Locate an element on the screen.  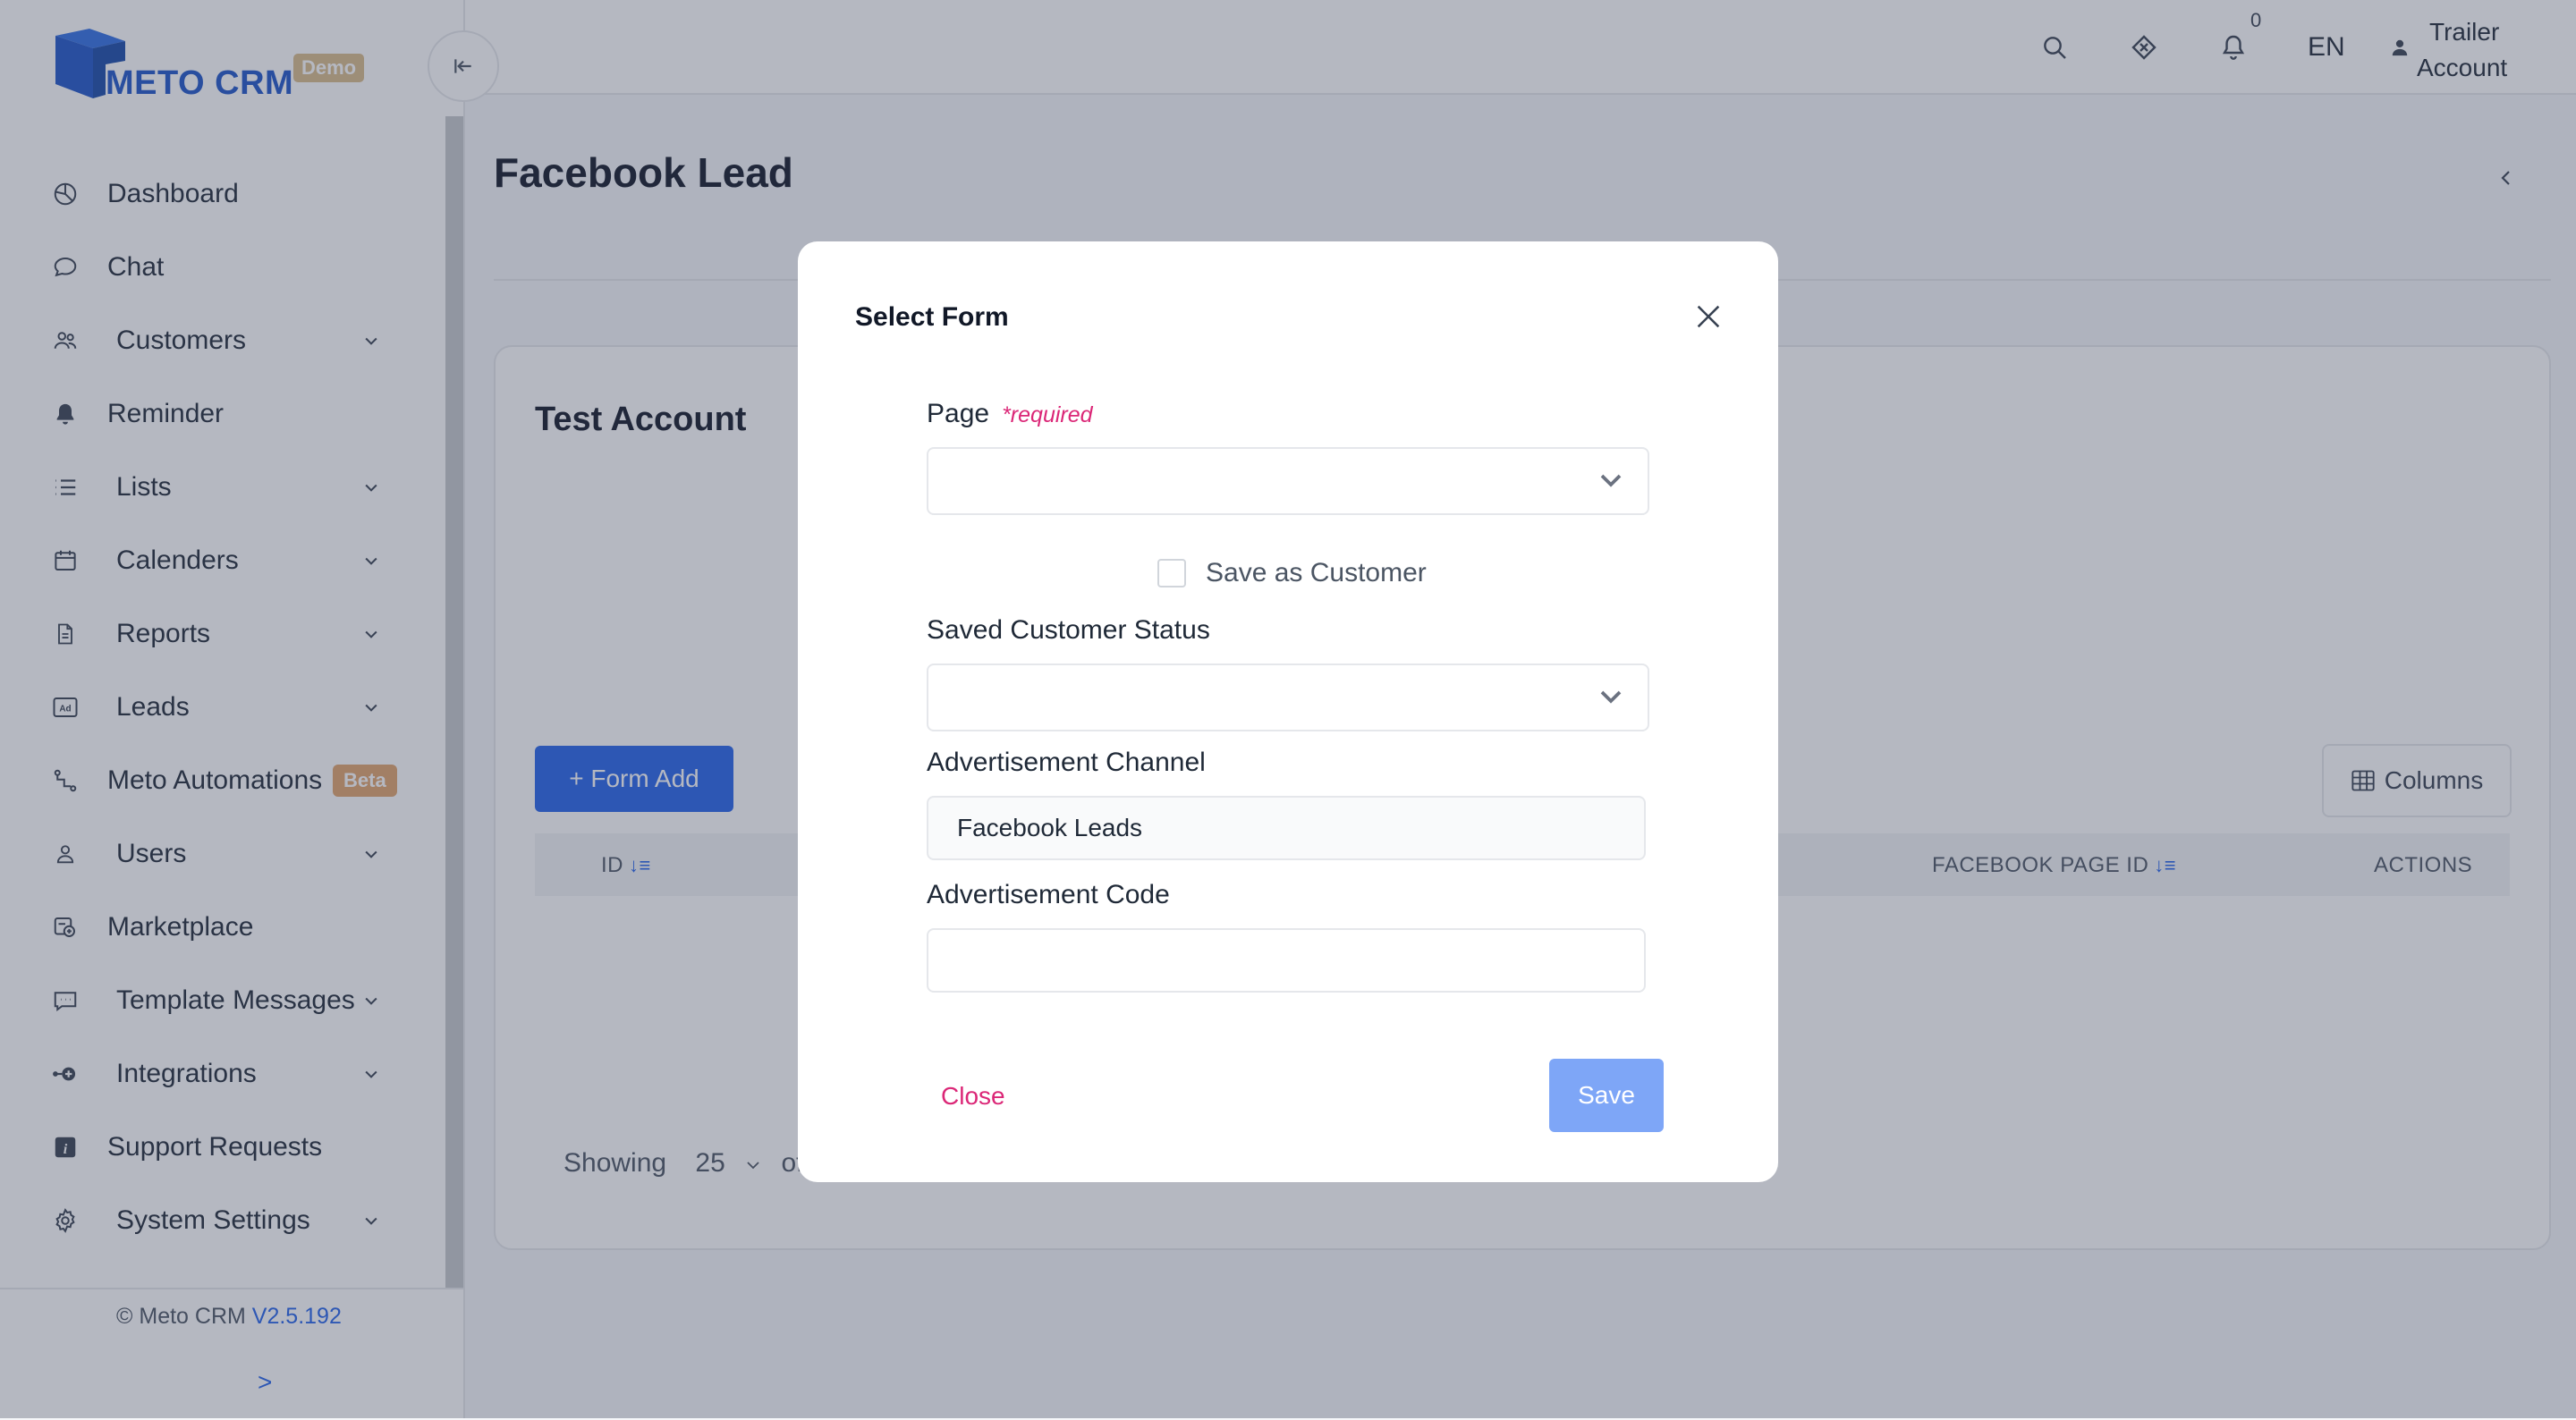
saved-customer-status-label: Saved Customer Status is located at coordinates (1068, 630).